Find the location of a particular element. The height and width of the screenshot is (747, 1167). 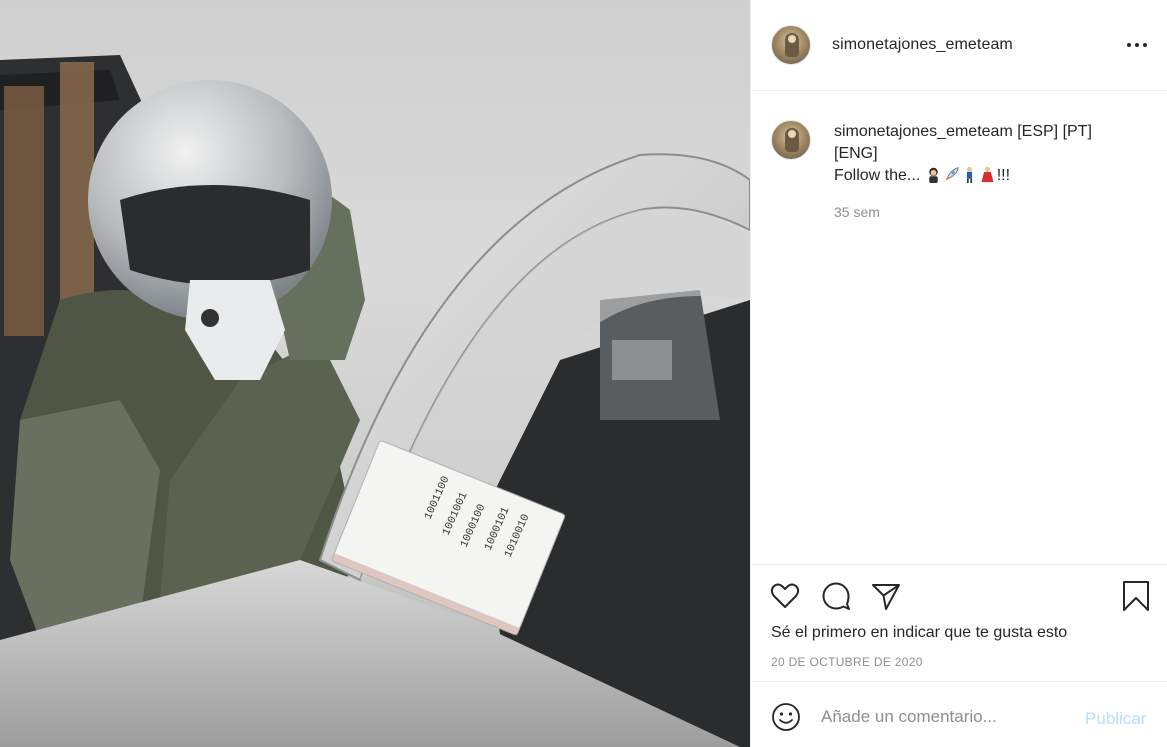

rocket-emoji is located at coordinates (952, 174).